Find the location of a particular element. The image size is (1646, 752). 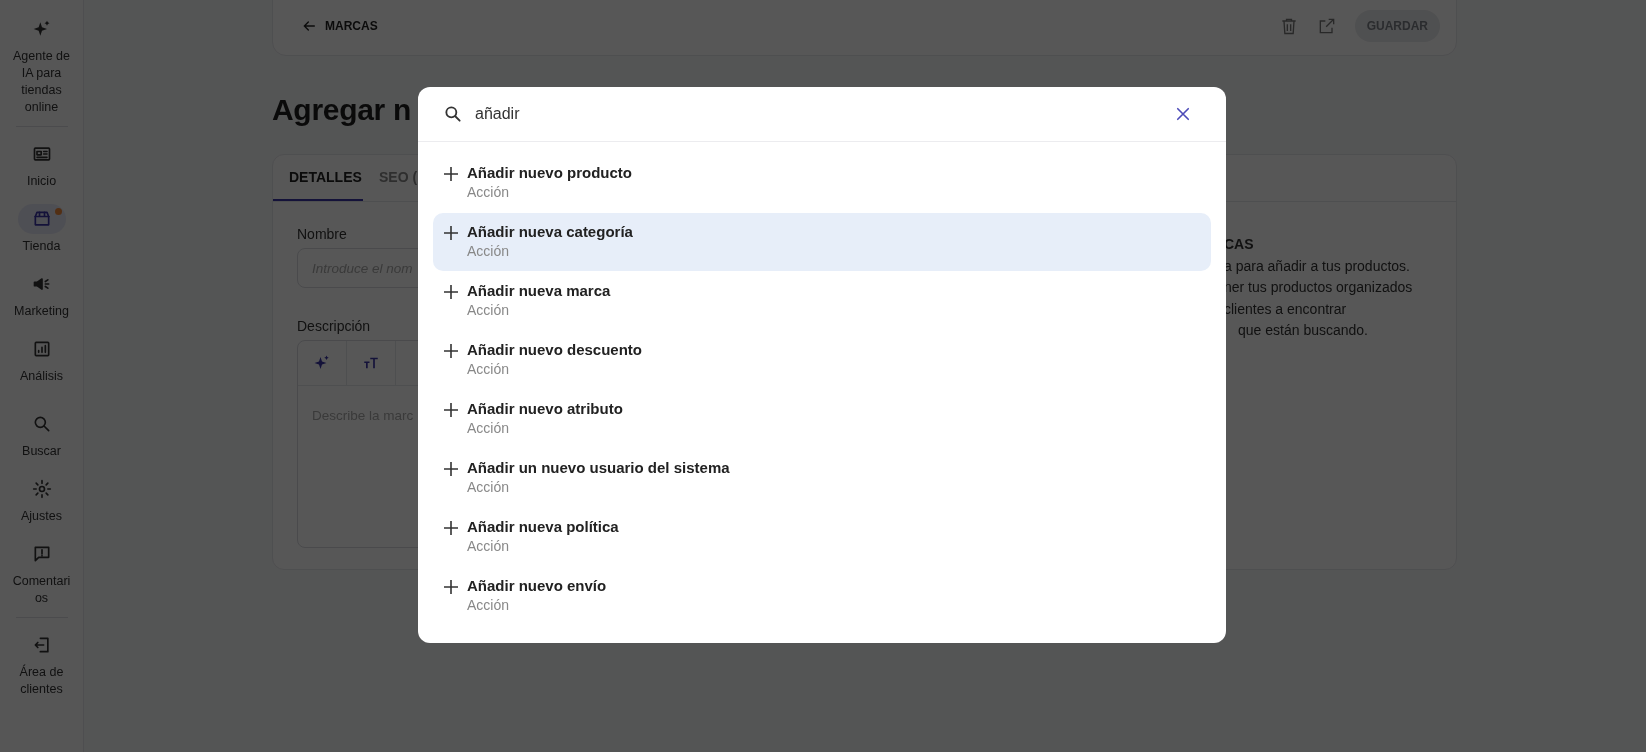

search-result: Añadir un nuevo usuario del sistema Acción is located at coordinates (822, 478).